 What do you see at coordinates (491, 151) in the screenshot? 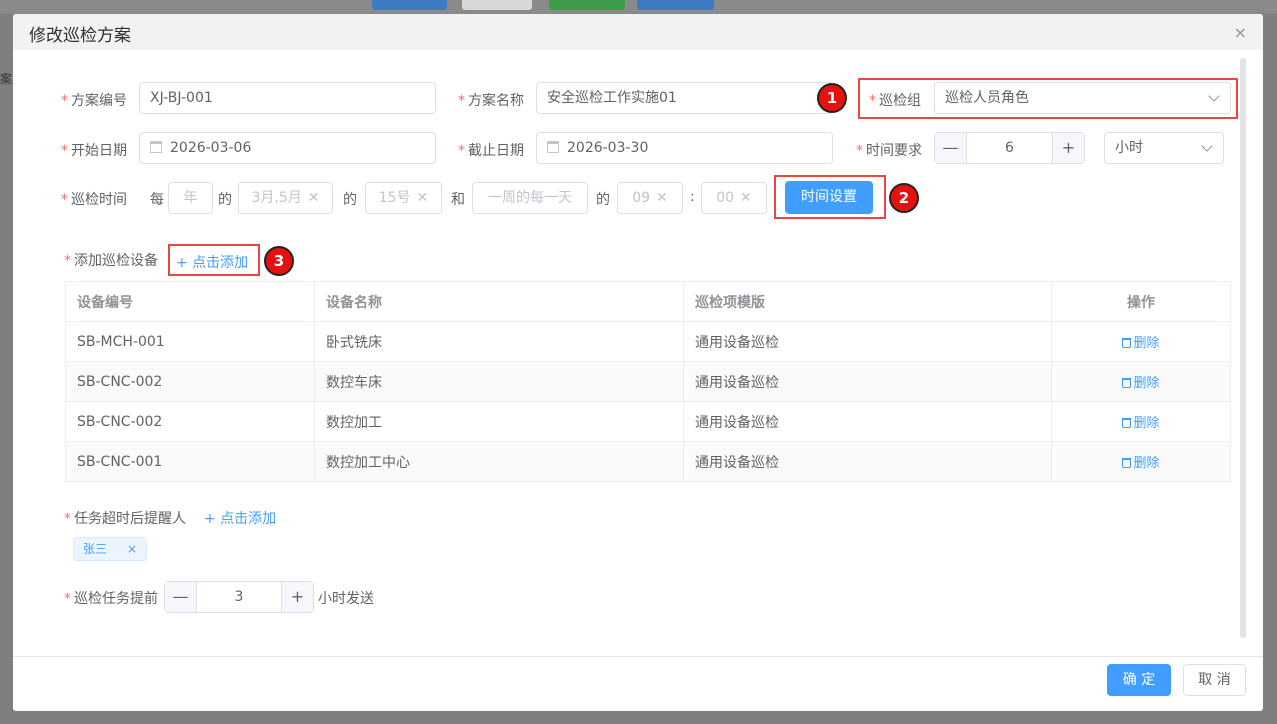
I see `end-date-label: * 截止日期` at bounding box center [491, 151].